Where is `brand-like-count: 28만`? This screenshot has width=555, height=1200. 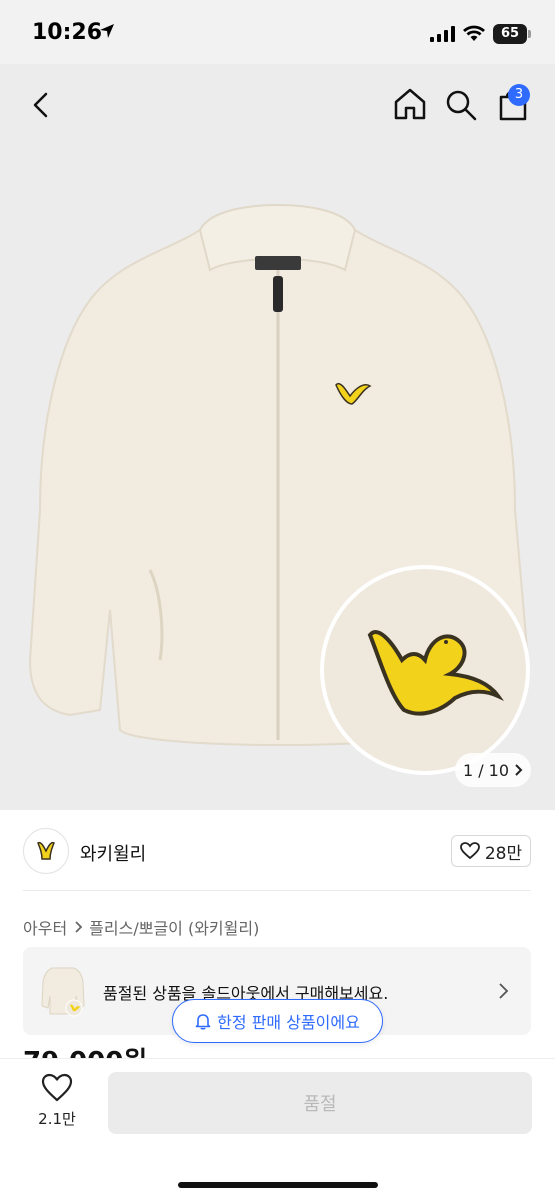
brand-like-count: 28만 is located at coordinates (503, 853).